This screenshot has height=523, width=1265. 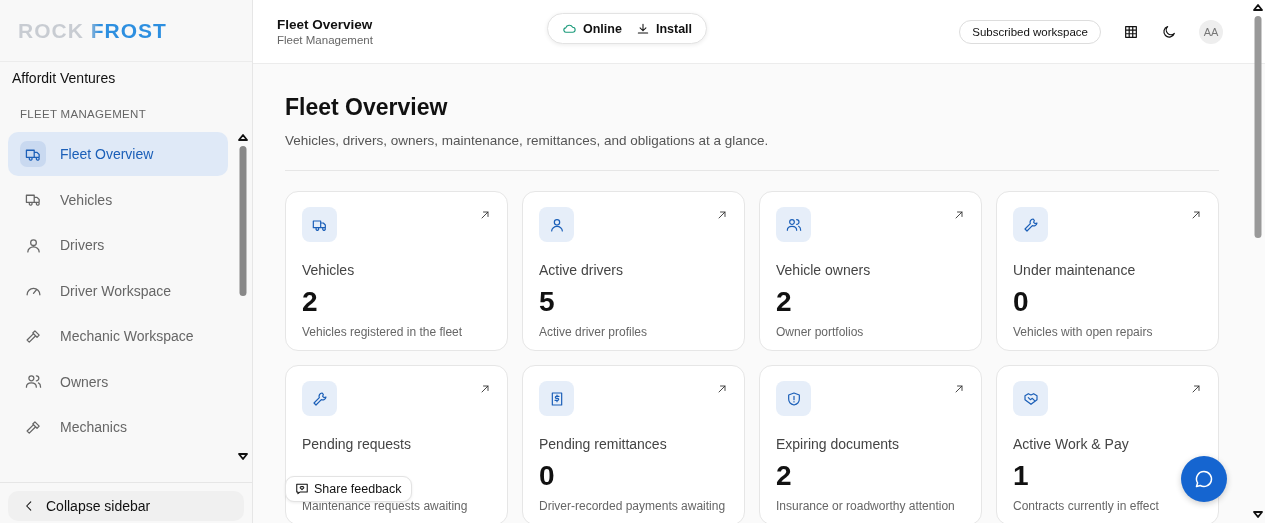 What do you see at coordinates (547, 301) in the screenshot?
I see `stat-value: 5` at bounding box center [547, 301].